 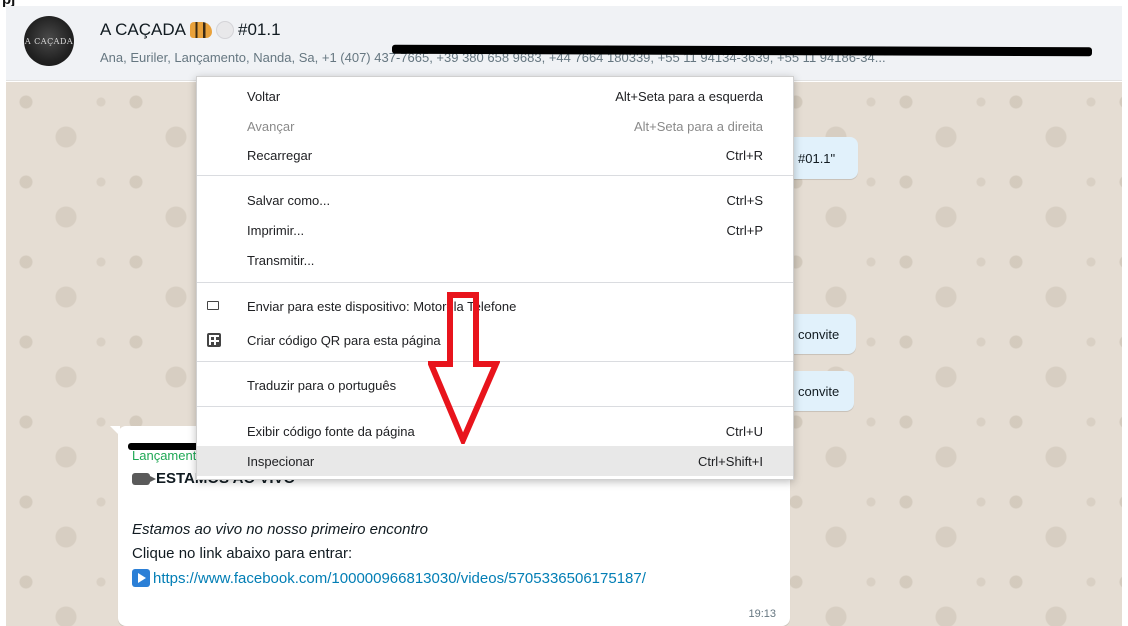 I want to click on device-icon, so click(x=213, y=305).